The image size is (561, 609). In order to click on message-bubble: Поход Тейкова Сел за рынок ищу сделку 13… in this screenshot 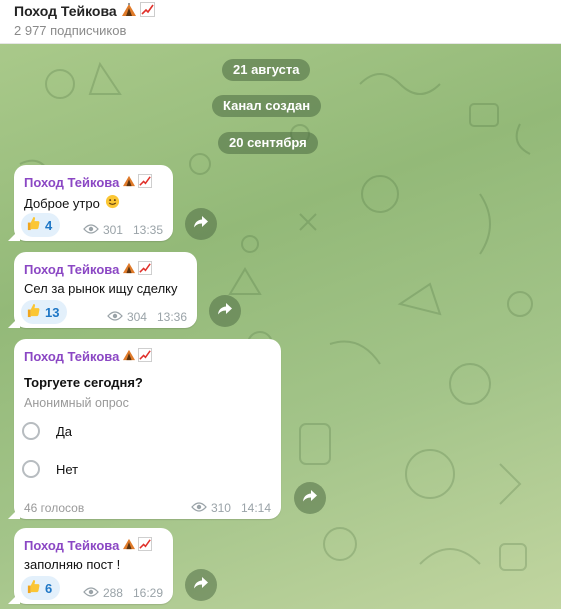, I will do `click(105, 290)`.